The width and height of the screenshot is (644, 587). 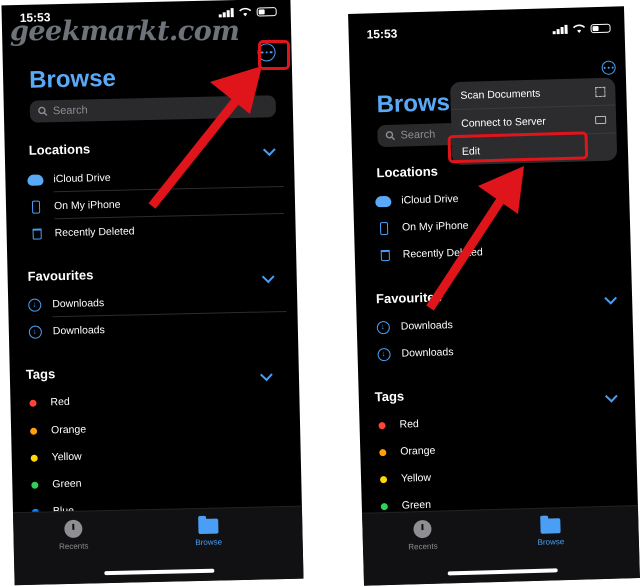 I want to click on scan-icon, so click(x=600, y=91).